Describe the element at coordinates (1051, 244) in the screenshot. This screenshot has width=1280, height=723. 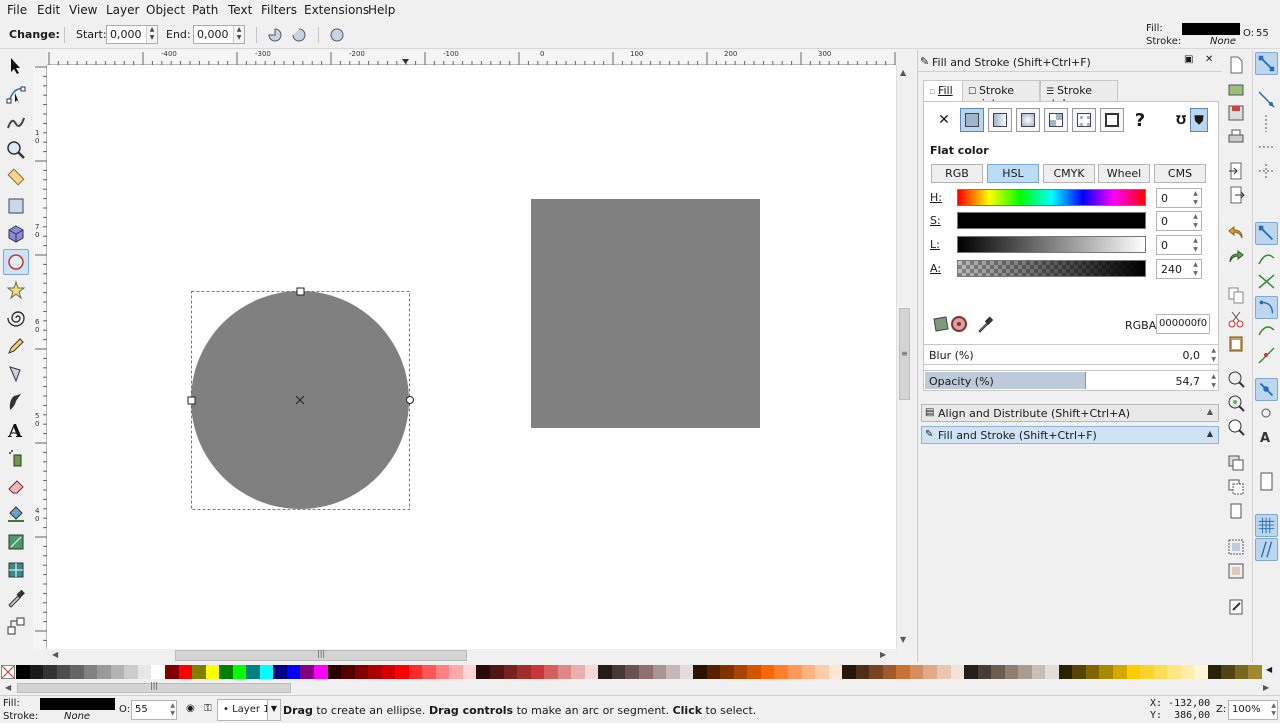
I see `lightness-slider` at that location.